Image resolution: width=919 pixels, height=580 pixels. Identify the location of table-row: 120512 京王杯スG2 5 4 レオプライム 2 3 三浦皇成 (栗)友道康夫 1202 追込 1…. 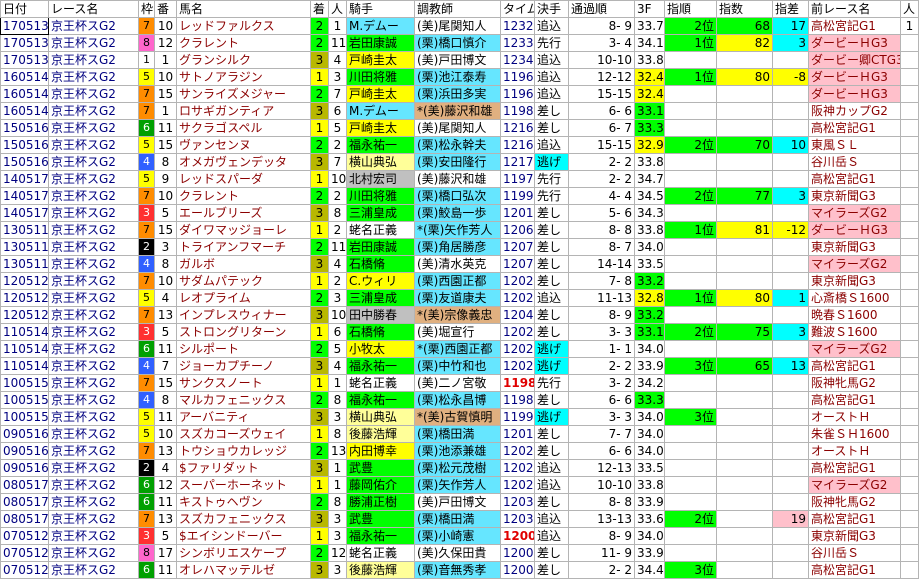
(459, 298).